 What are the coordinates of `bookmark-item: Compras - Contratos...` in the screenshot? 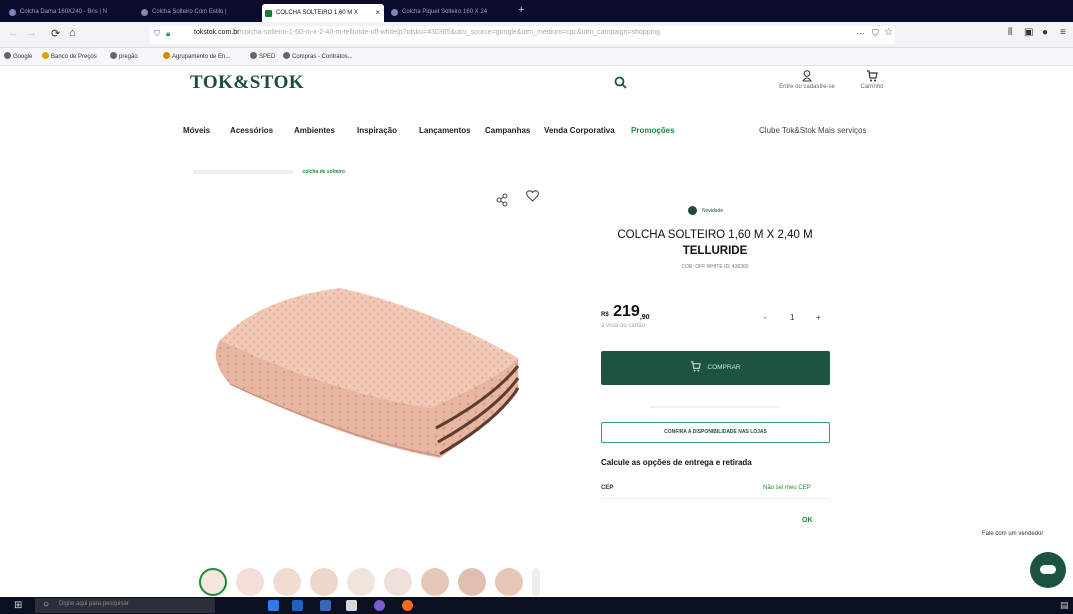 It's located at (318, 56).